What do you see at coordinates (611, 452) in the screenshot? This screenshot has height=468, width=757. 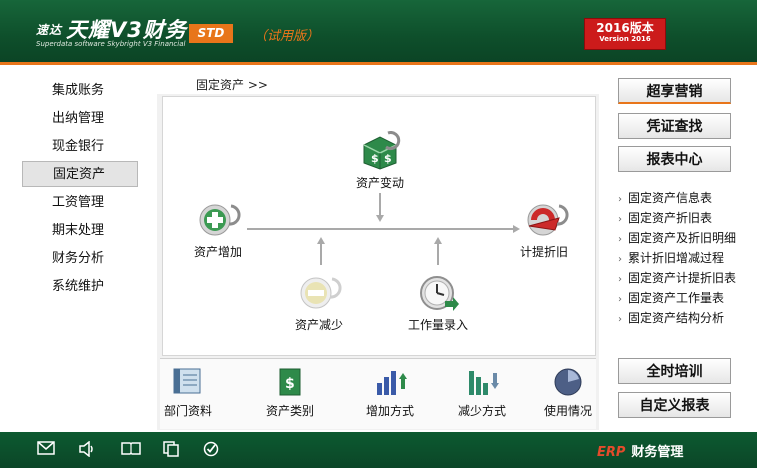 I see `erp-tag: ERP` at bounding box center [611, 452].